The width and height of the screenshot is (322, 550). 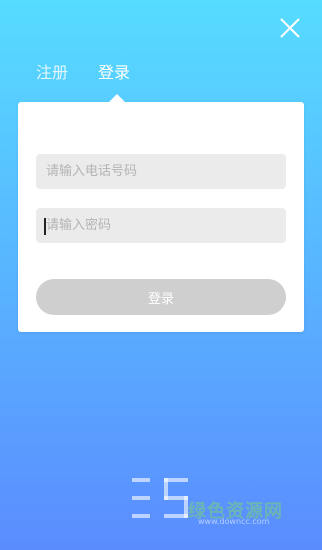 What do you see at coordinates (161, 171) in the screenshot?
I see `phone-input` at bounding box center [161, 171].